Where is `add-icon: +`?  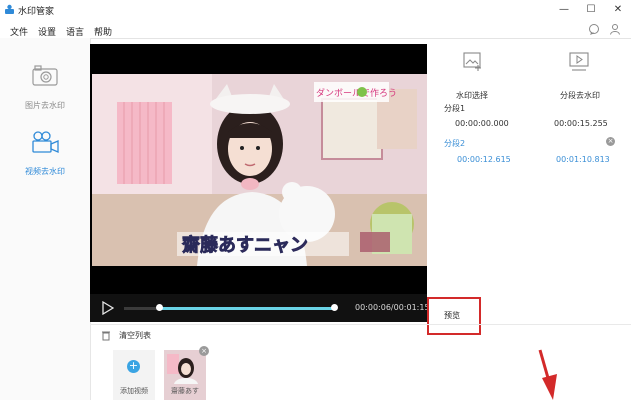
add-icon: + is located at coordinates (133, 366).